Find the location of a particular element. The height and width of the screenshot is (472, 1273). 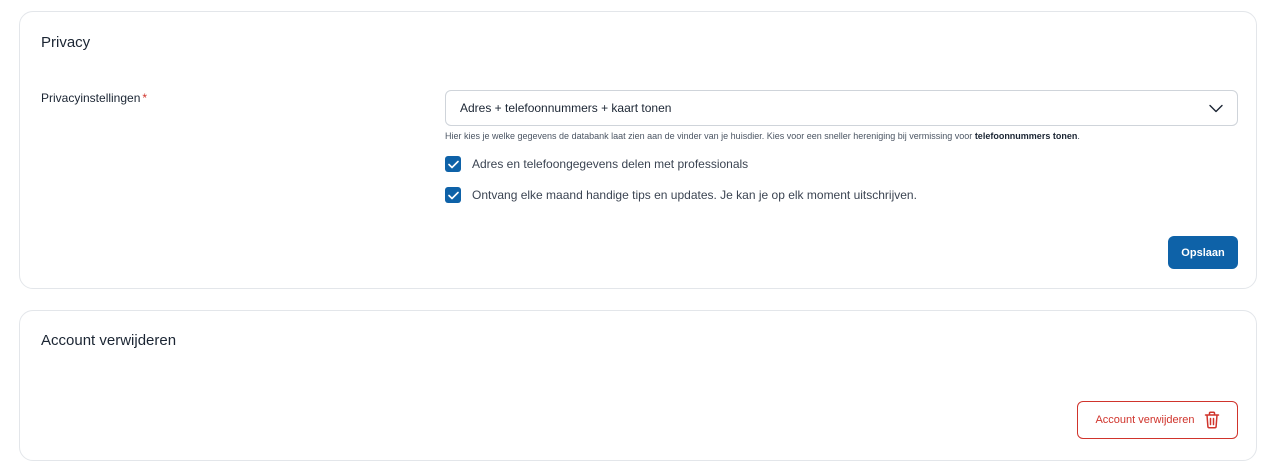

privacy-settings-label-text: Privacyinstellingen is located at coordinates (91, 98).